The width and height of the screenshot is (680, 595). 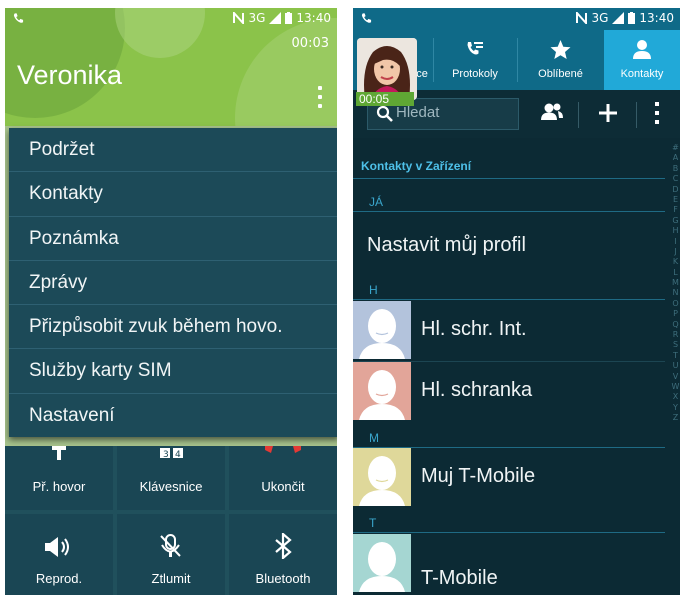 I want to click on tab-contacts: Kontakty, so click(x=642, y=60).